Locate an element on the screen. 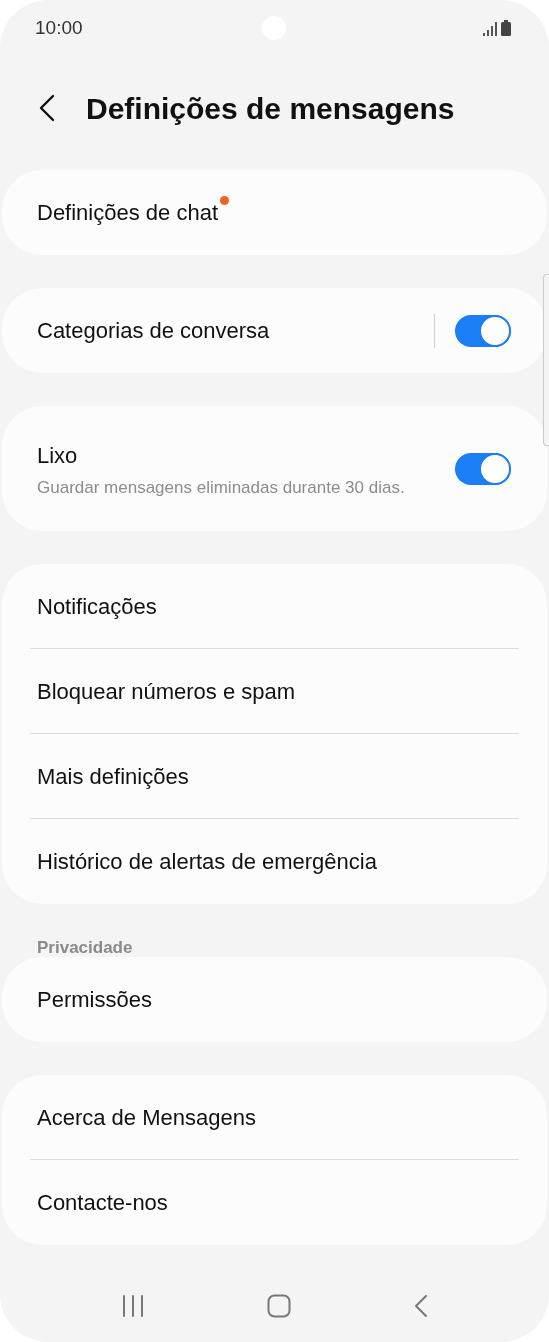 The width and height of the screenshot is (549, 1342). settings-row: Definições de chat is located at coordinates (274, 212).